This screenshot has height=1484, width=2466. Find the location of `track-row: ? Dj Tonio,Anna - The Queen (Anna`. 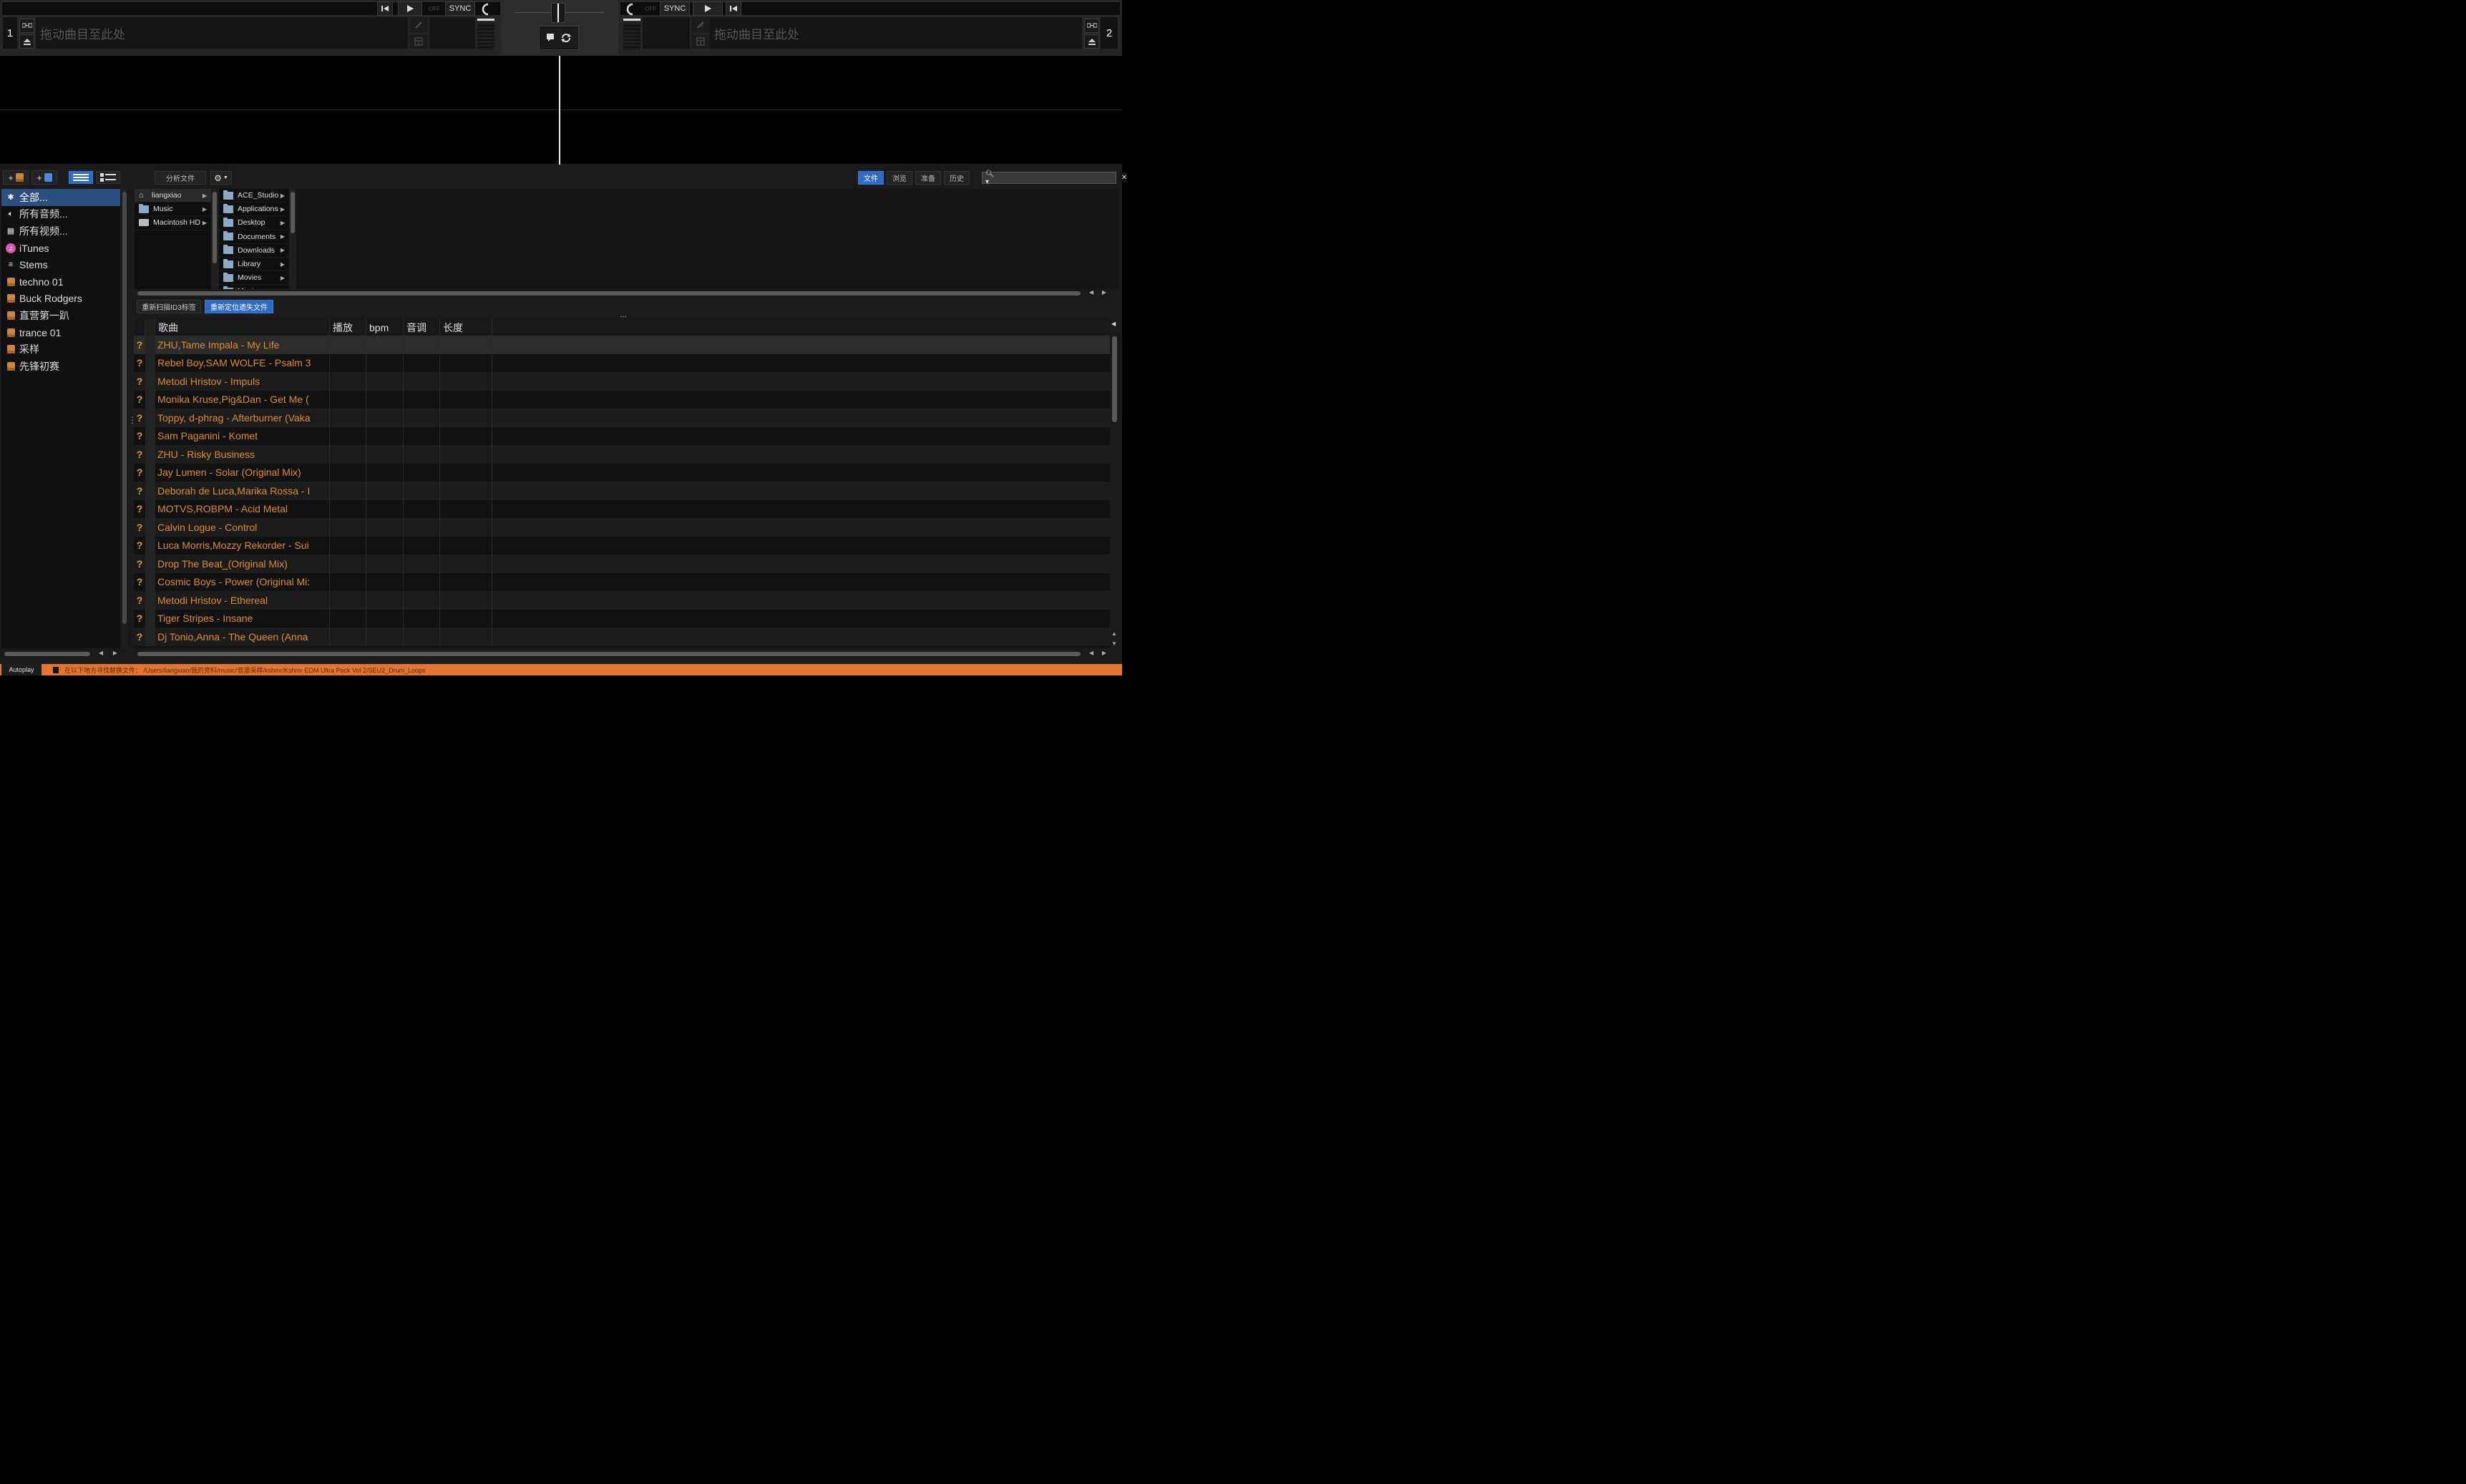

track-row: ? Dj Tonio,Anna - The Queen (Anna is located at coordinates (622, 637).